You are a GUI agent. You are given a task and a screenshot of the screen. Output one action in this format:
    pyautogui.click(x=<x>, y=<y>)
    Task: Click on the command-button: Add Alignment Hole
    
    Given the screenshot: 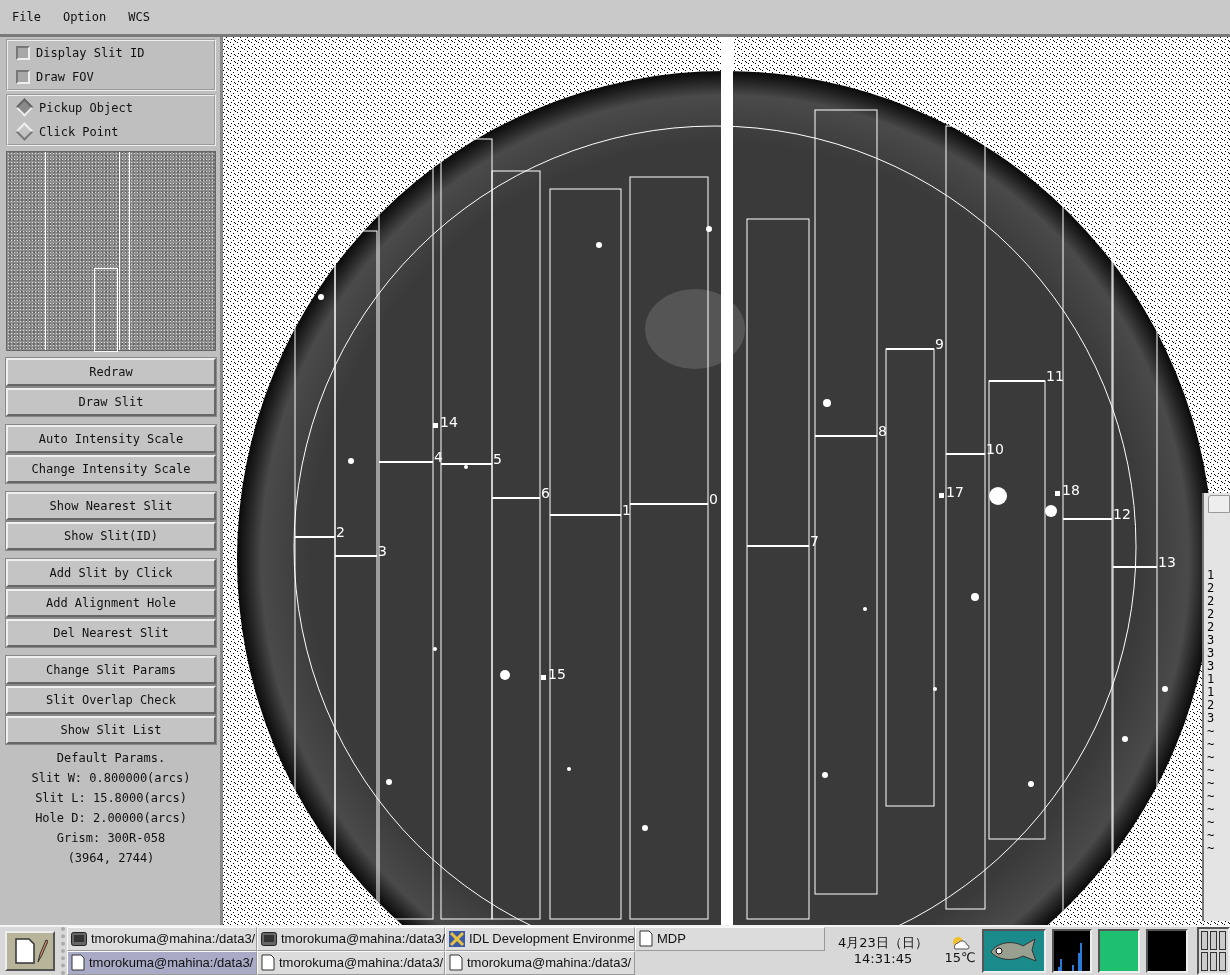 What is the action you would take?
    pyautogui.click(x=111, y=602)
    